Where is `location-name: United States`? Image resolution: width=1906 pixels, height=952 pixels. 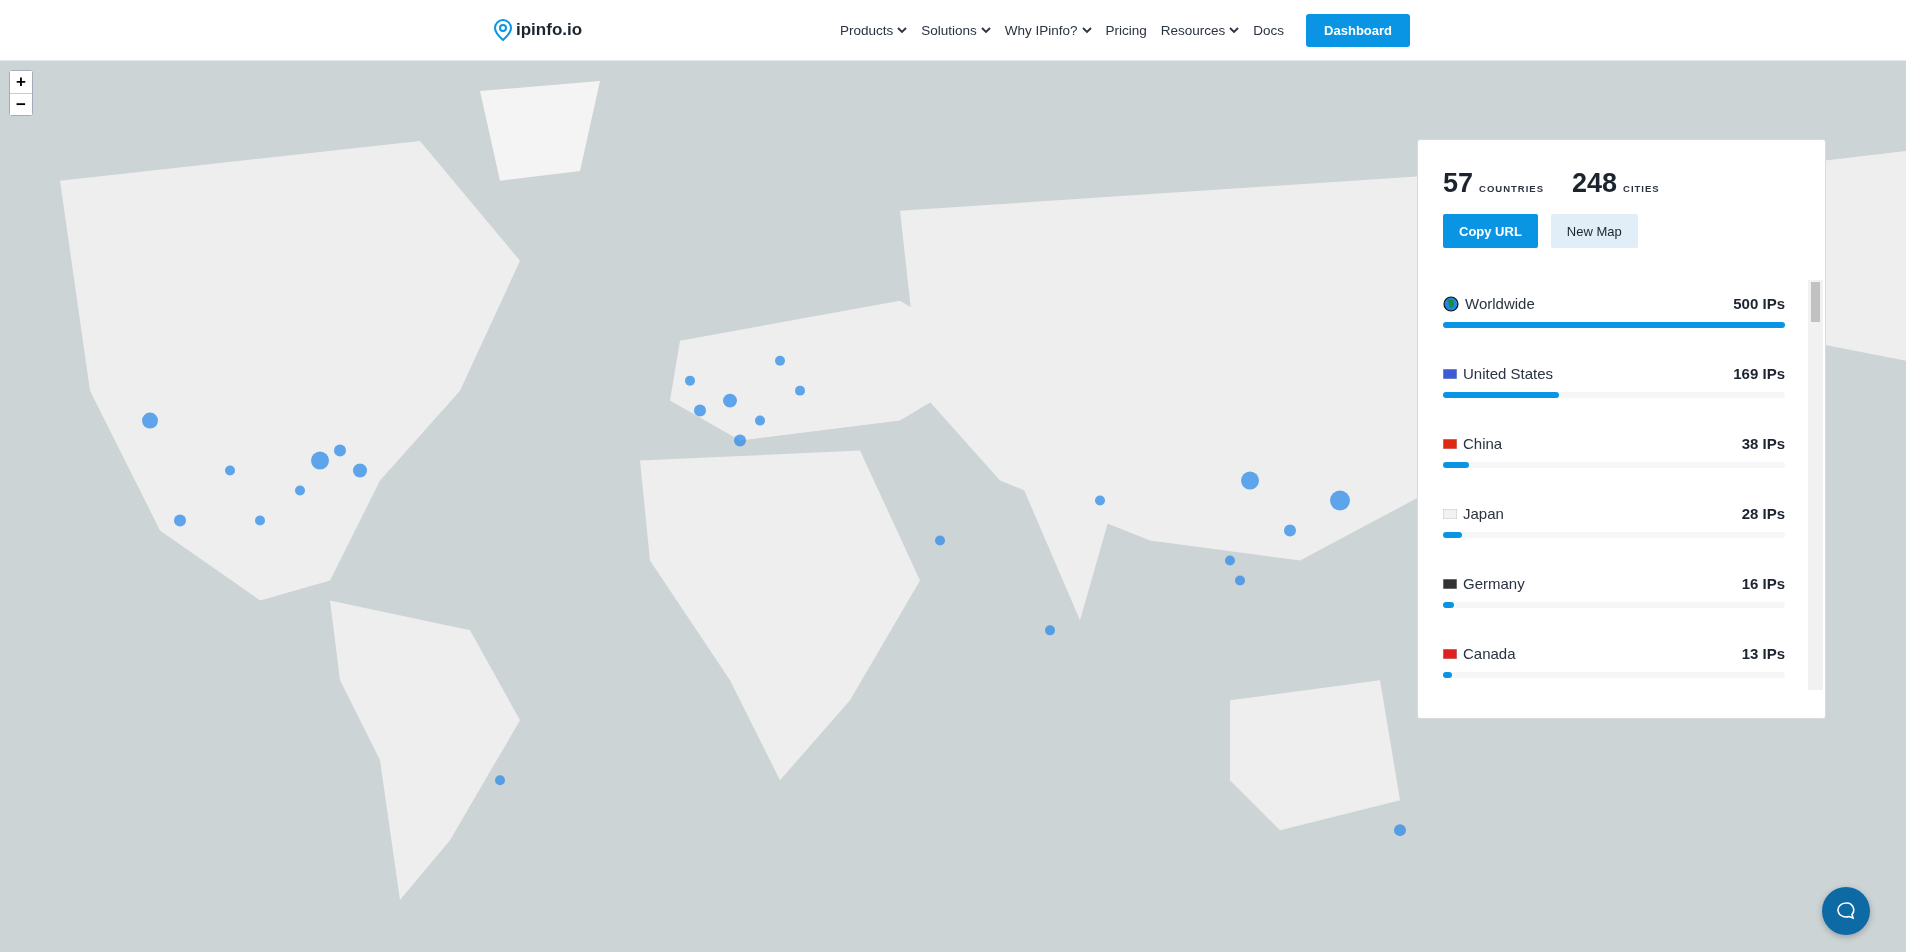 location-name: United States is located at coordinates (1508, 373).